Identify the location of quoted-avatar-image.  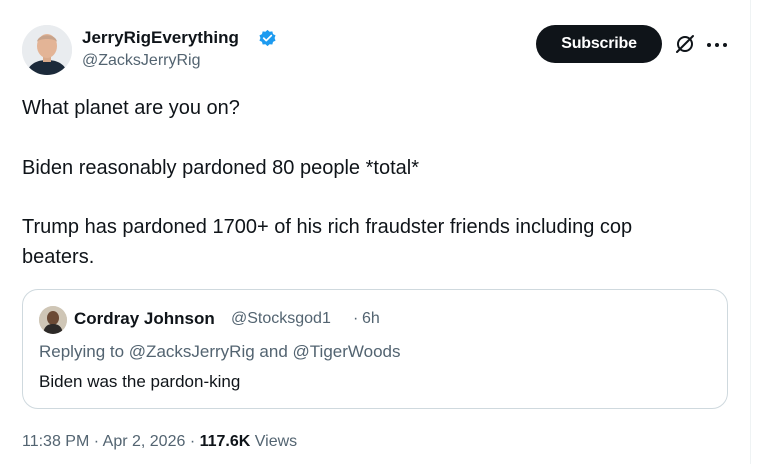
(53, 320).